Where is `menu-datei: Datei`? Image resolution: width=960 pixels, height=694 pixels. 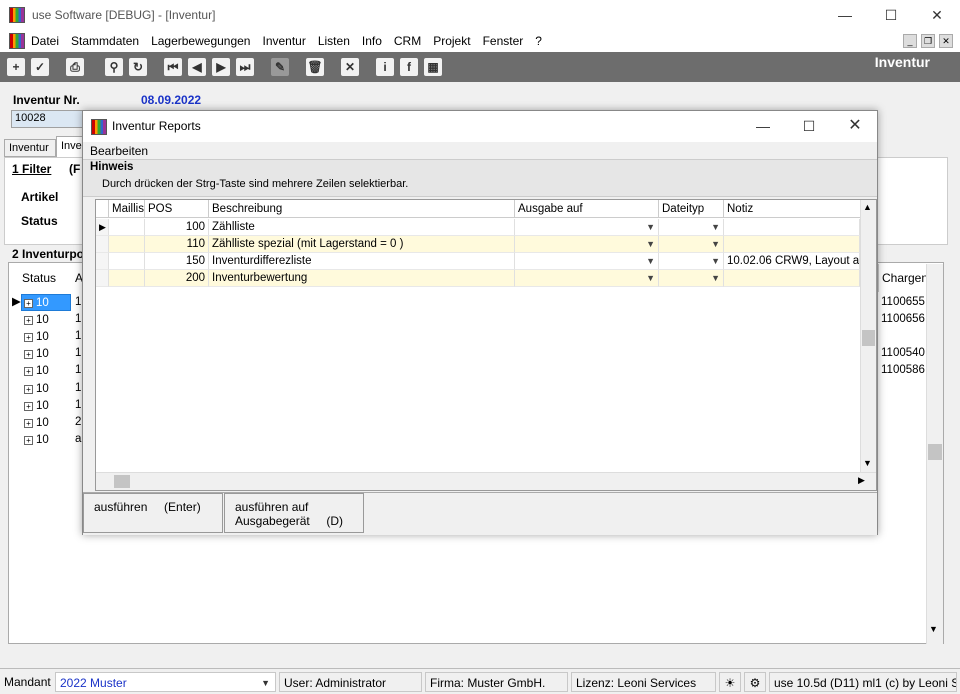
menu-datei: Datei is located at coordinates (45, 41).